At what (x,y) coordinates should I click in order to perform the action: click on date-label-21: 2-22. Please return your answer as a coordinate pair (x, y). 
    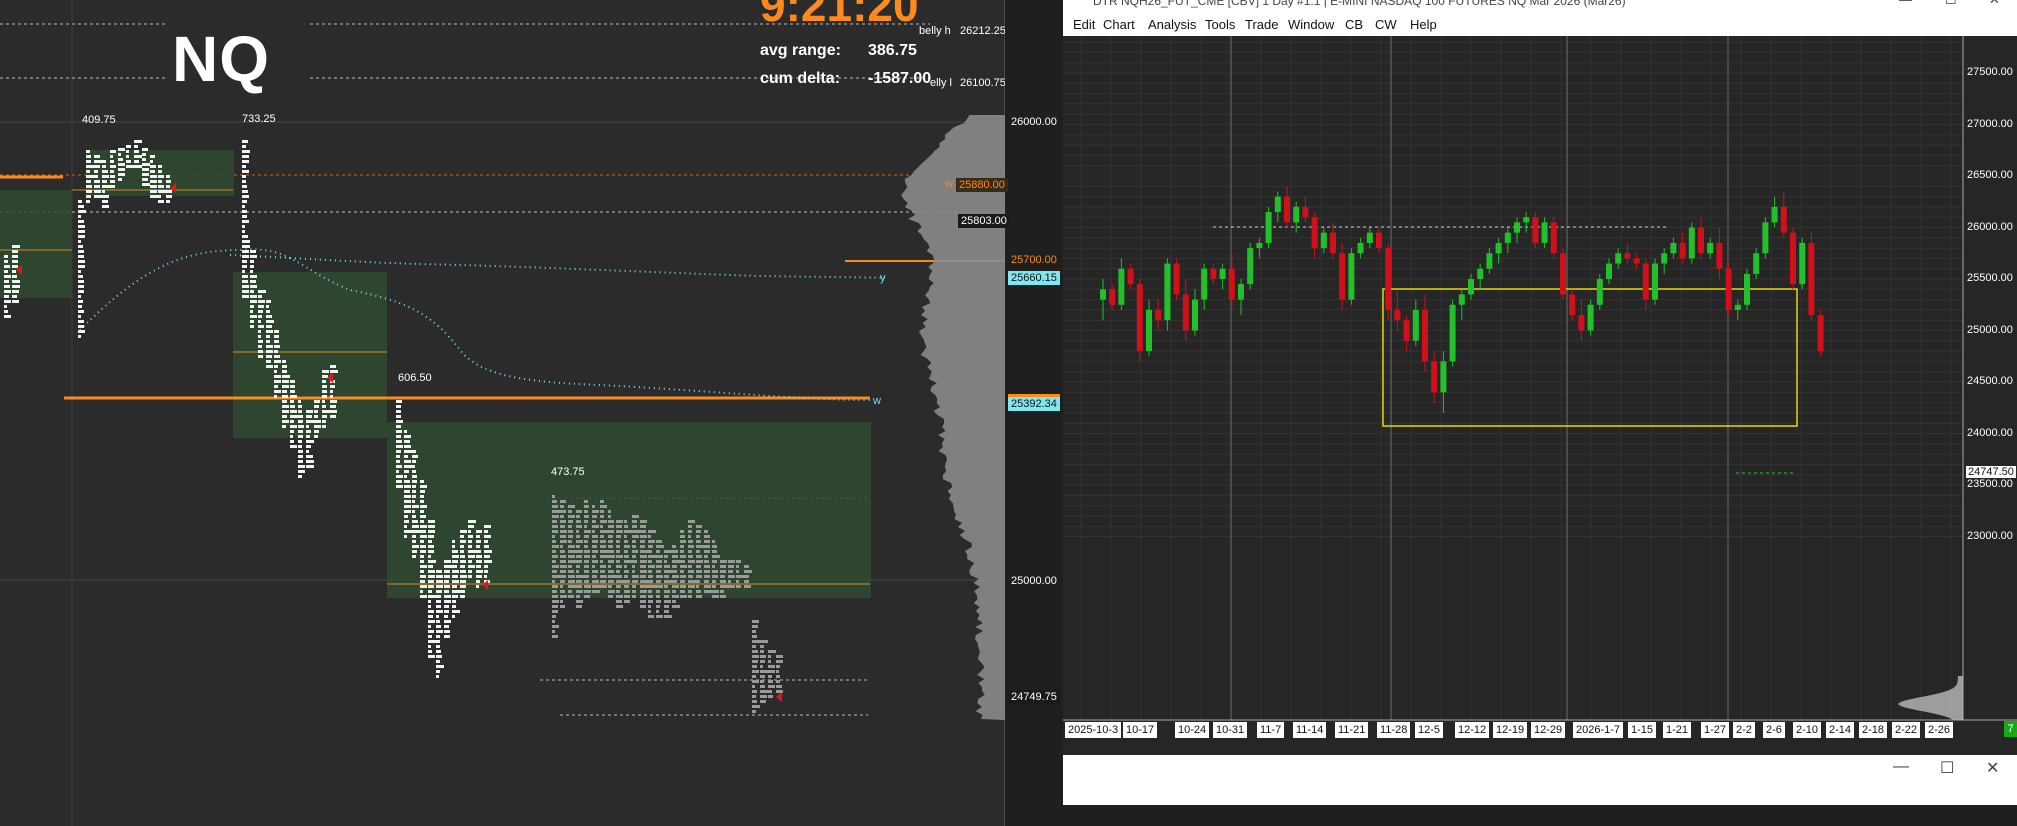
    Looking at the image, I should click on (1906, 730).